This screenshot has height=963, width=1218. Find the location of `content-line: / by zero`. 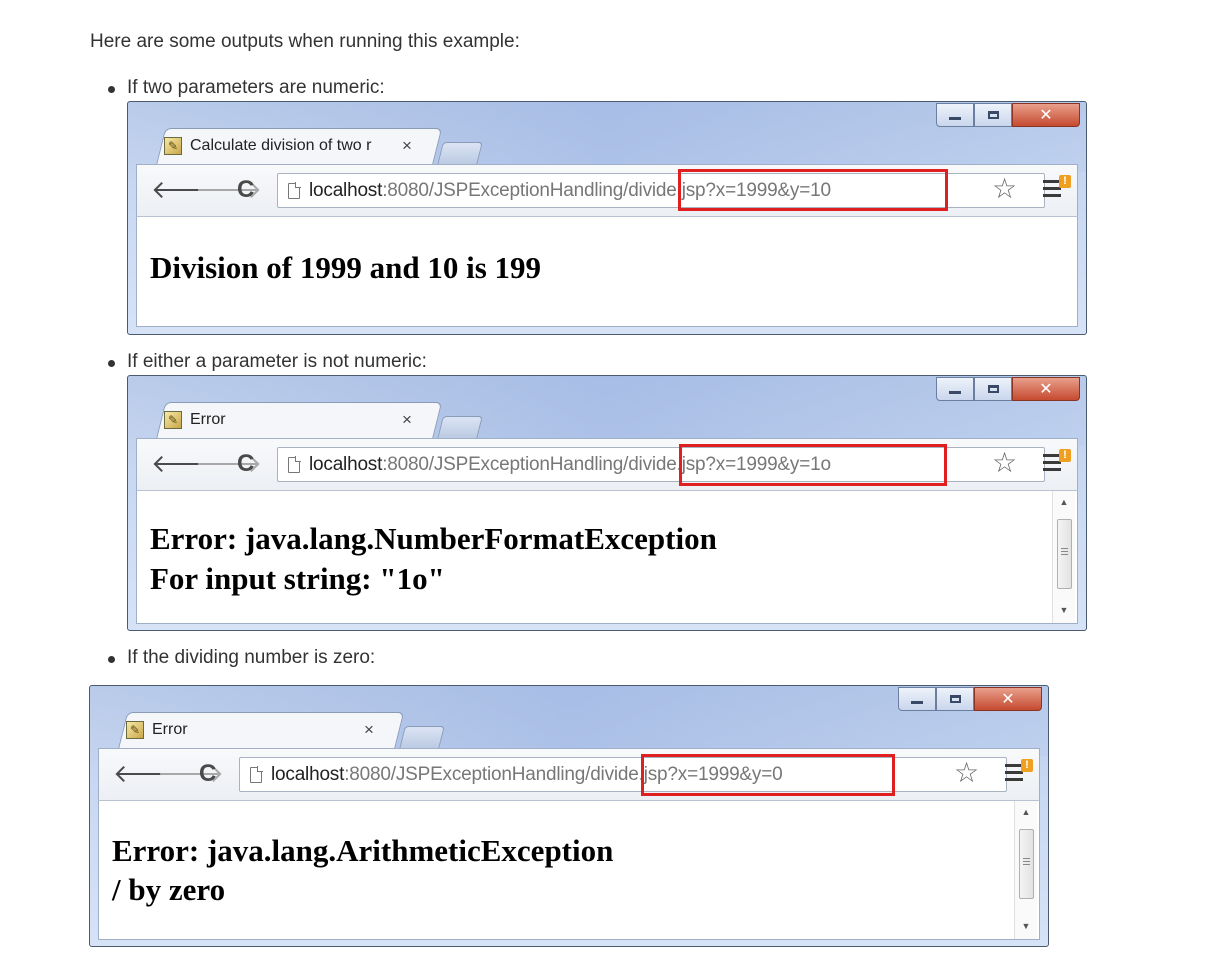

content-line: / by zero is located at coordinates (169, 889).